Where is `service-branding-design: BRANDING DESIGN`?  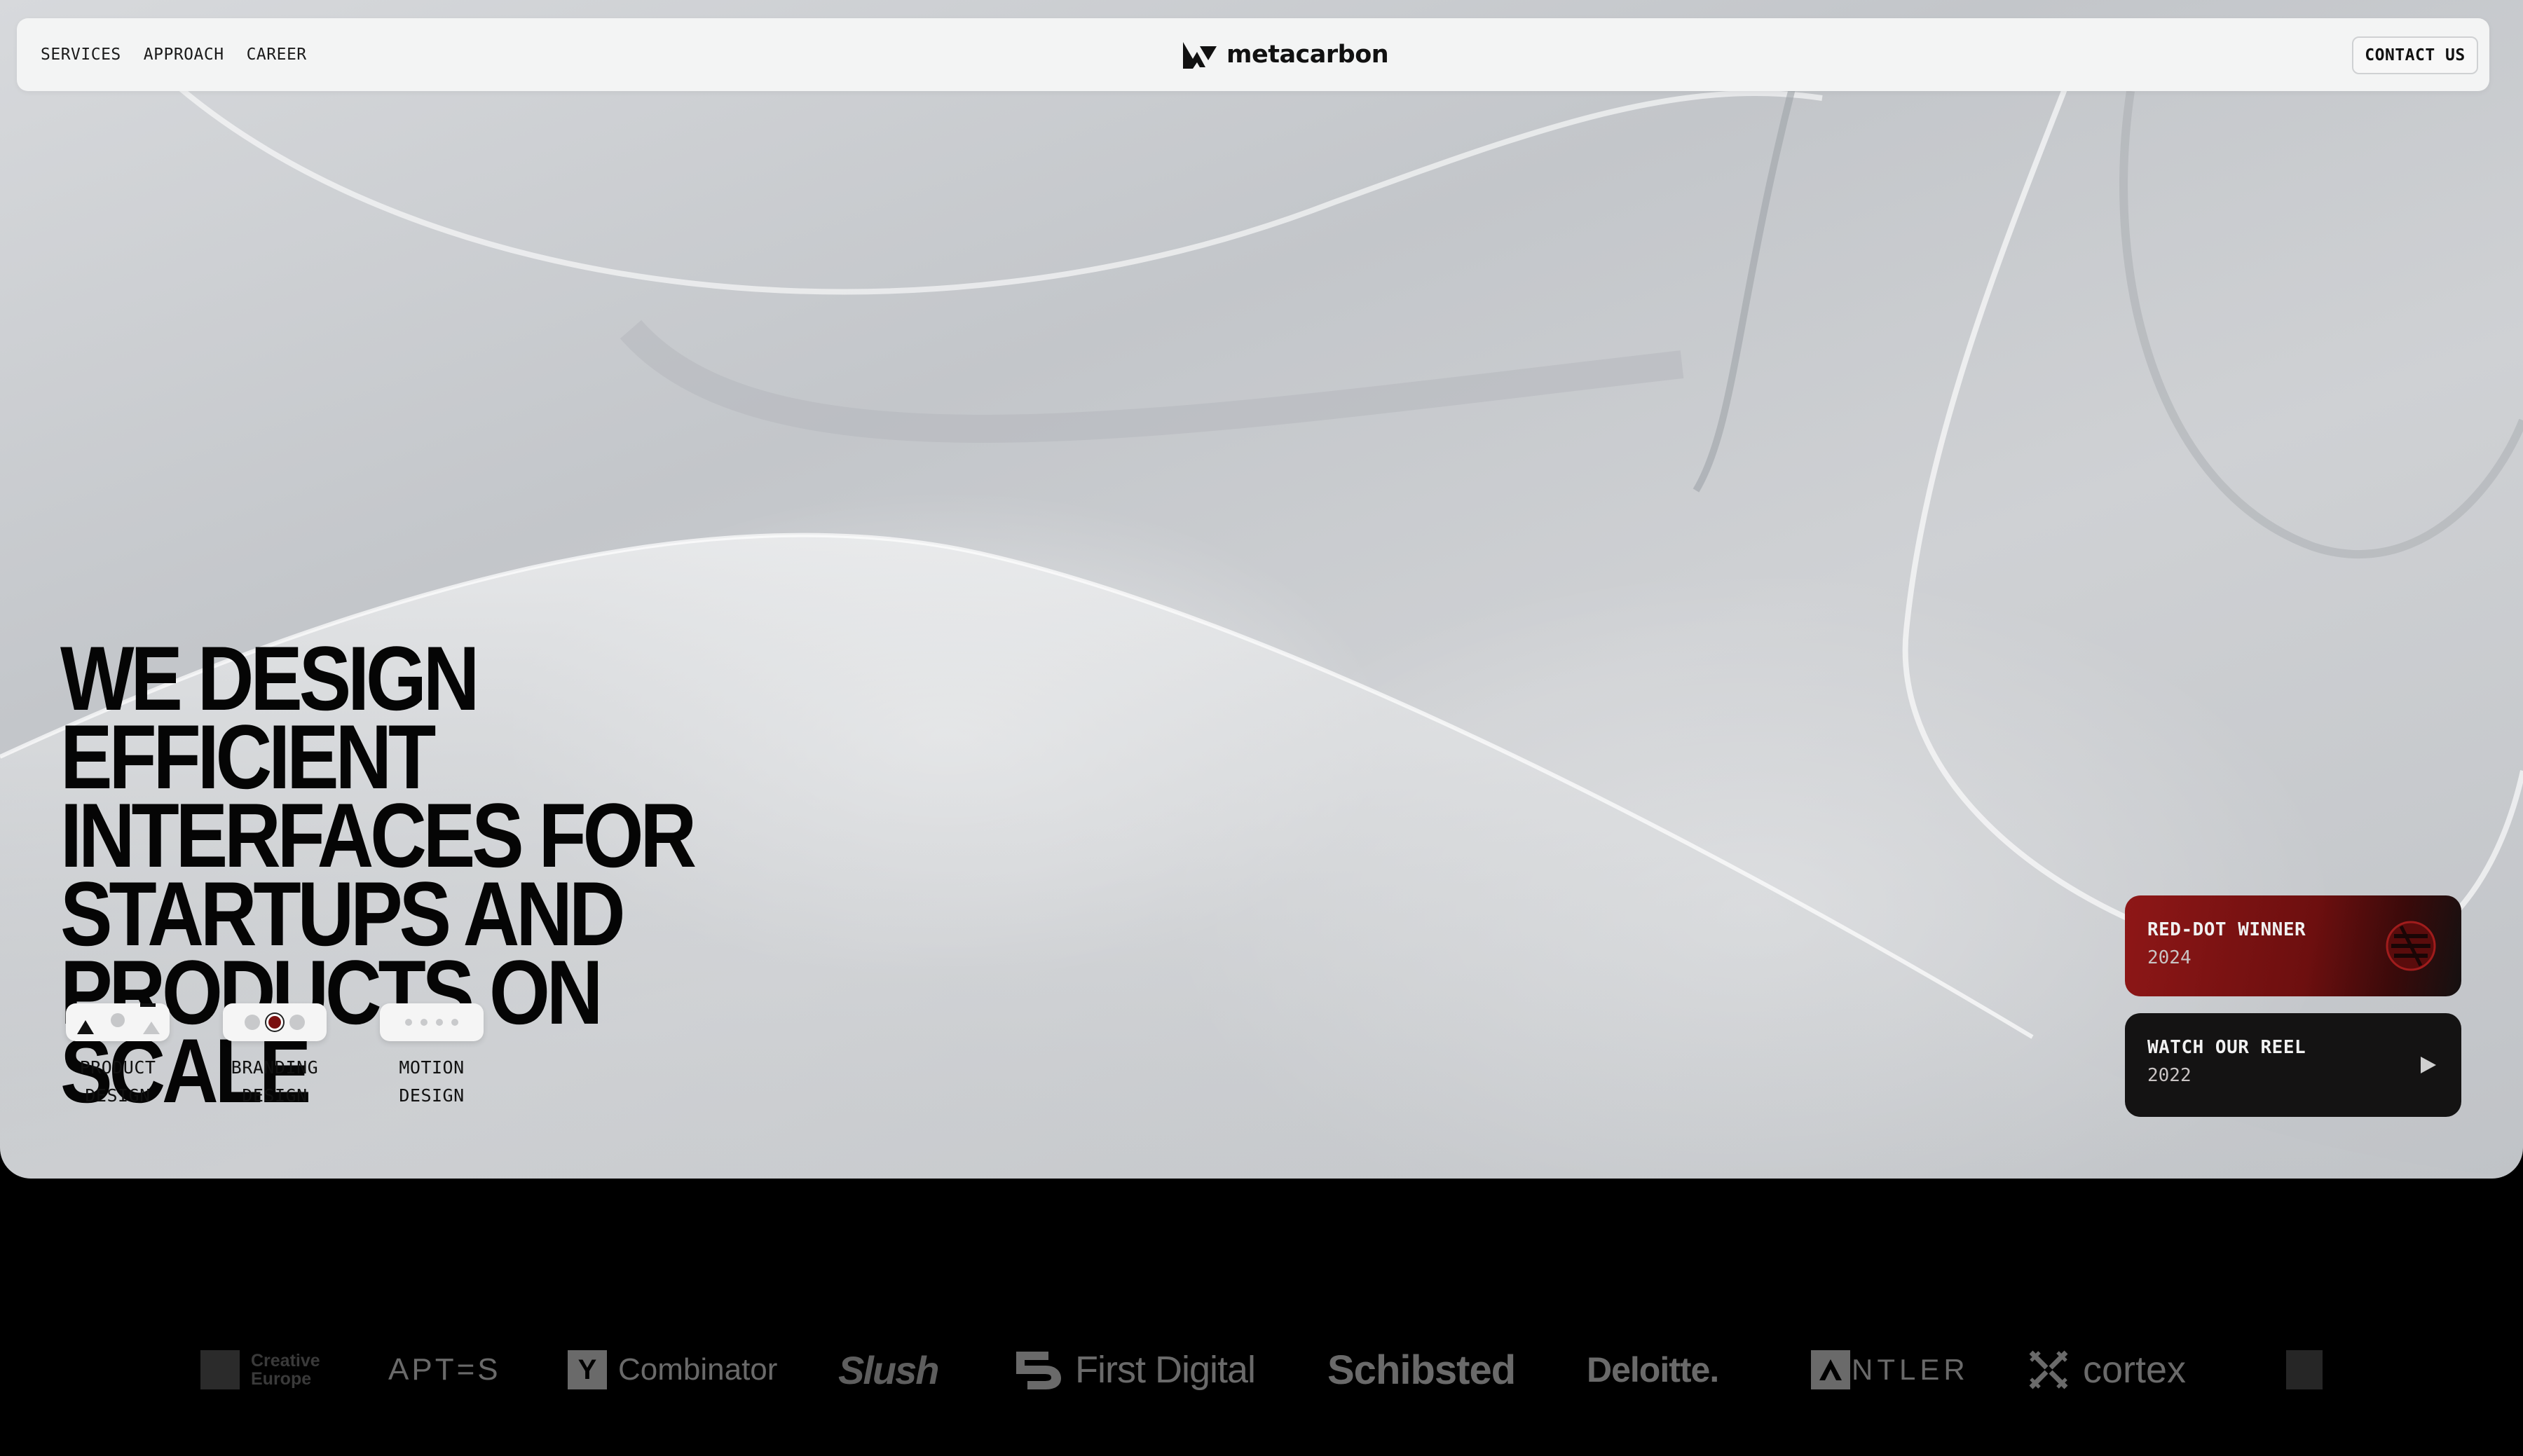 service-branding-design: BRANDING DESIGN is located at coordinates (275, 1056).